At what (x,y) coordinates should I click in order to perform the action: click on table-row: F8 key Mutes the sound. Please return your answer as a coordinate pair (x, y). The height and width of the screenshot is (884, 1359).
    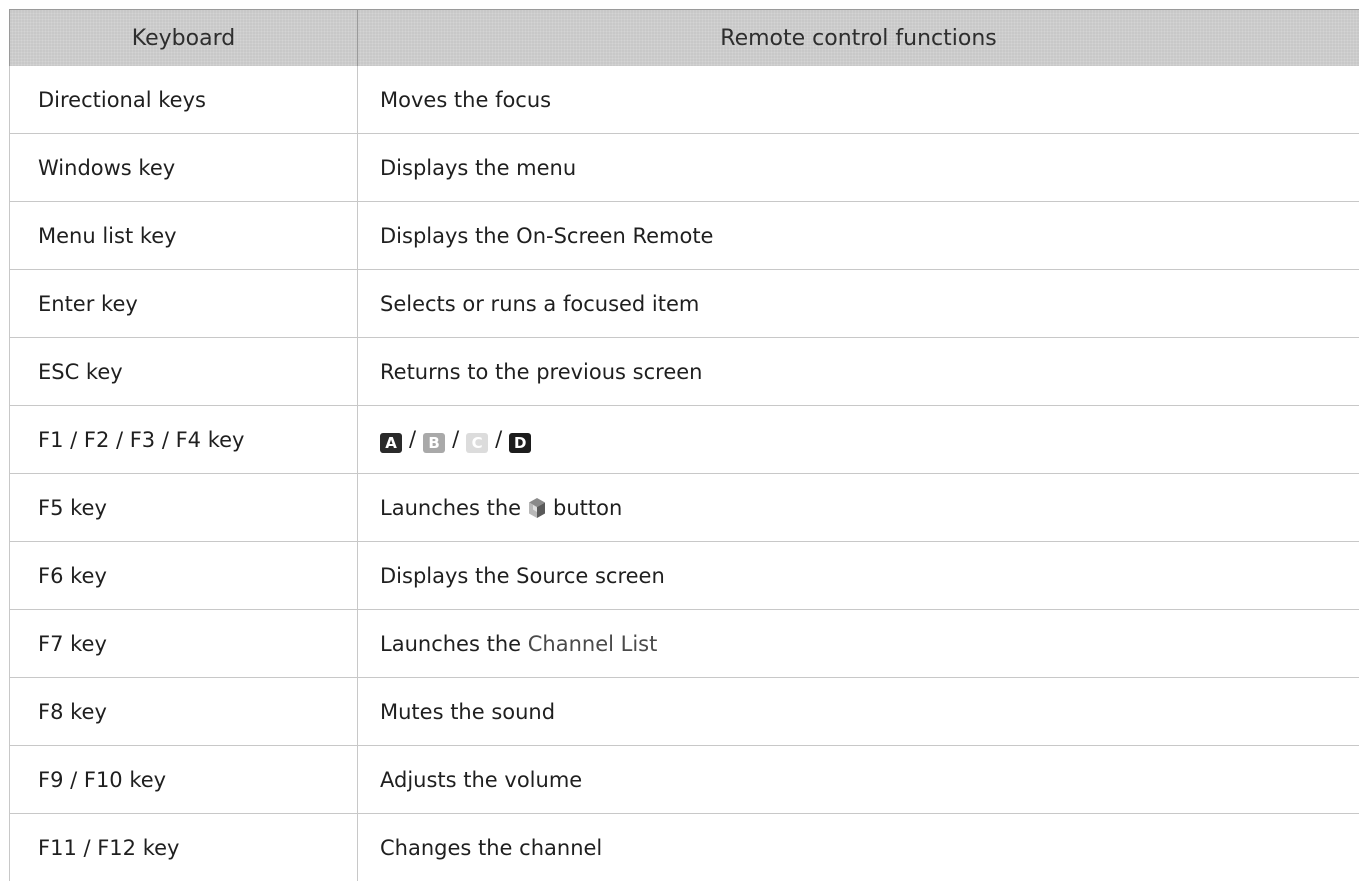
    Looking at the image, I should click on (684, 711).